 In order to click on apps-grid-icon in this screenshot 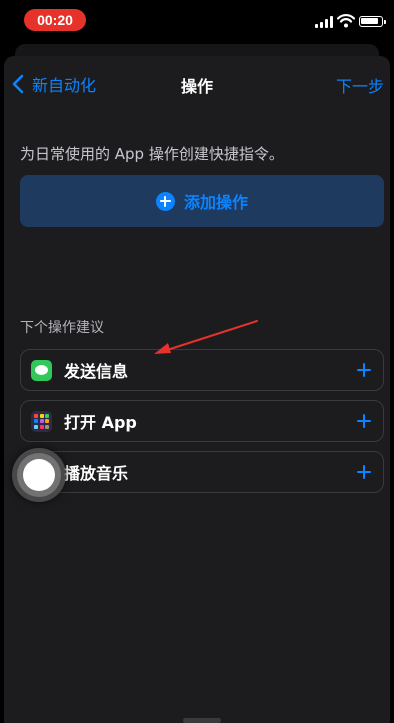, I will do `click(41, 421)`.